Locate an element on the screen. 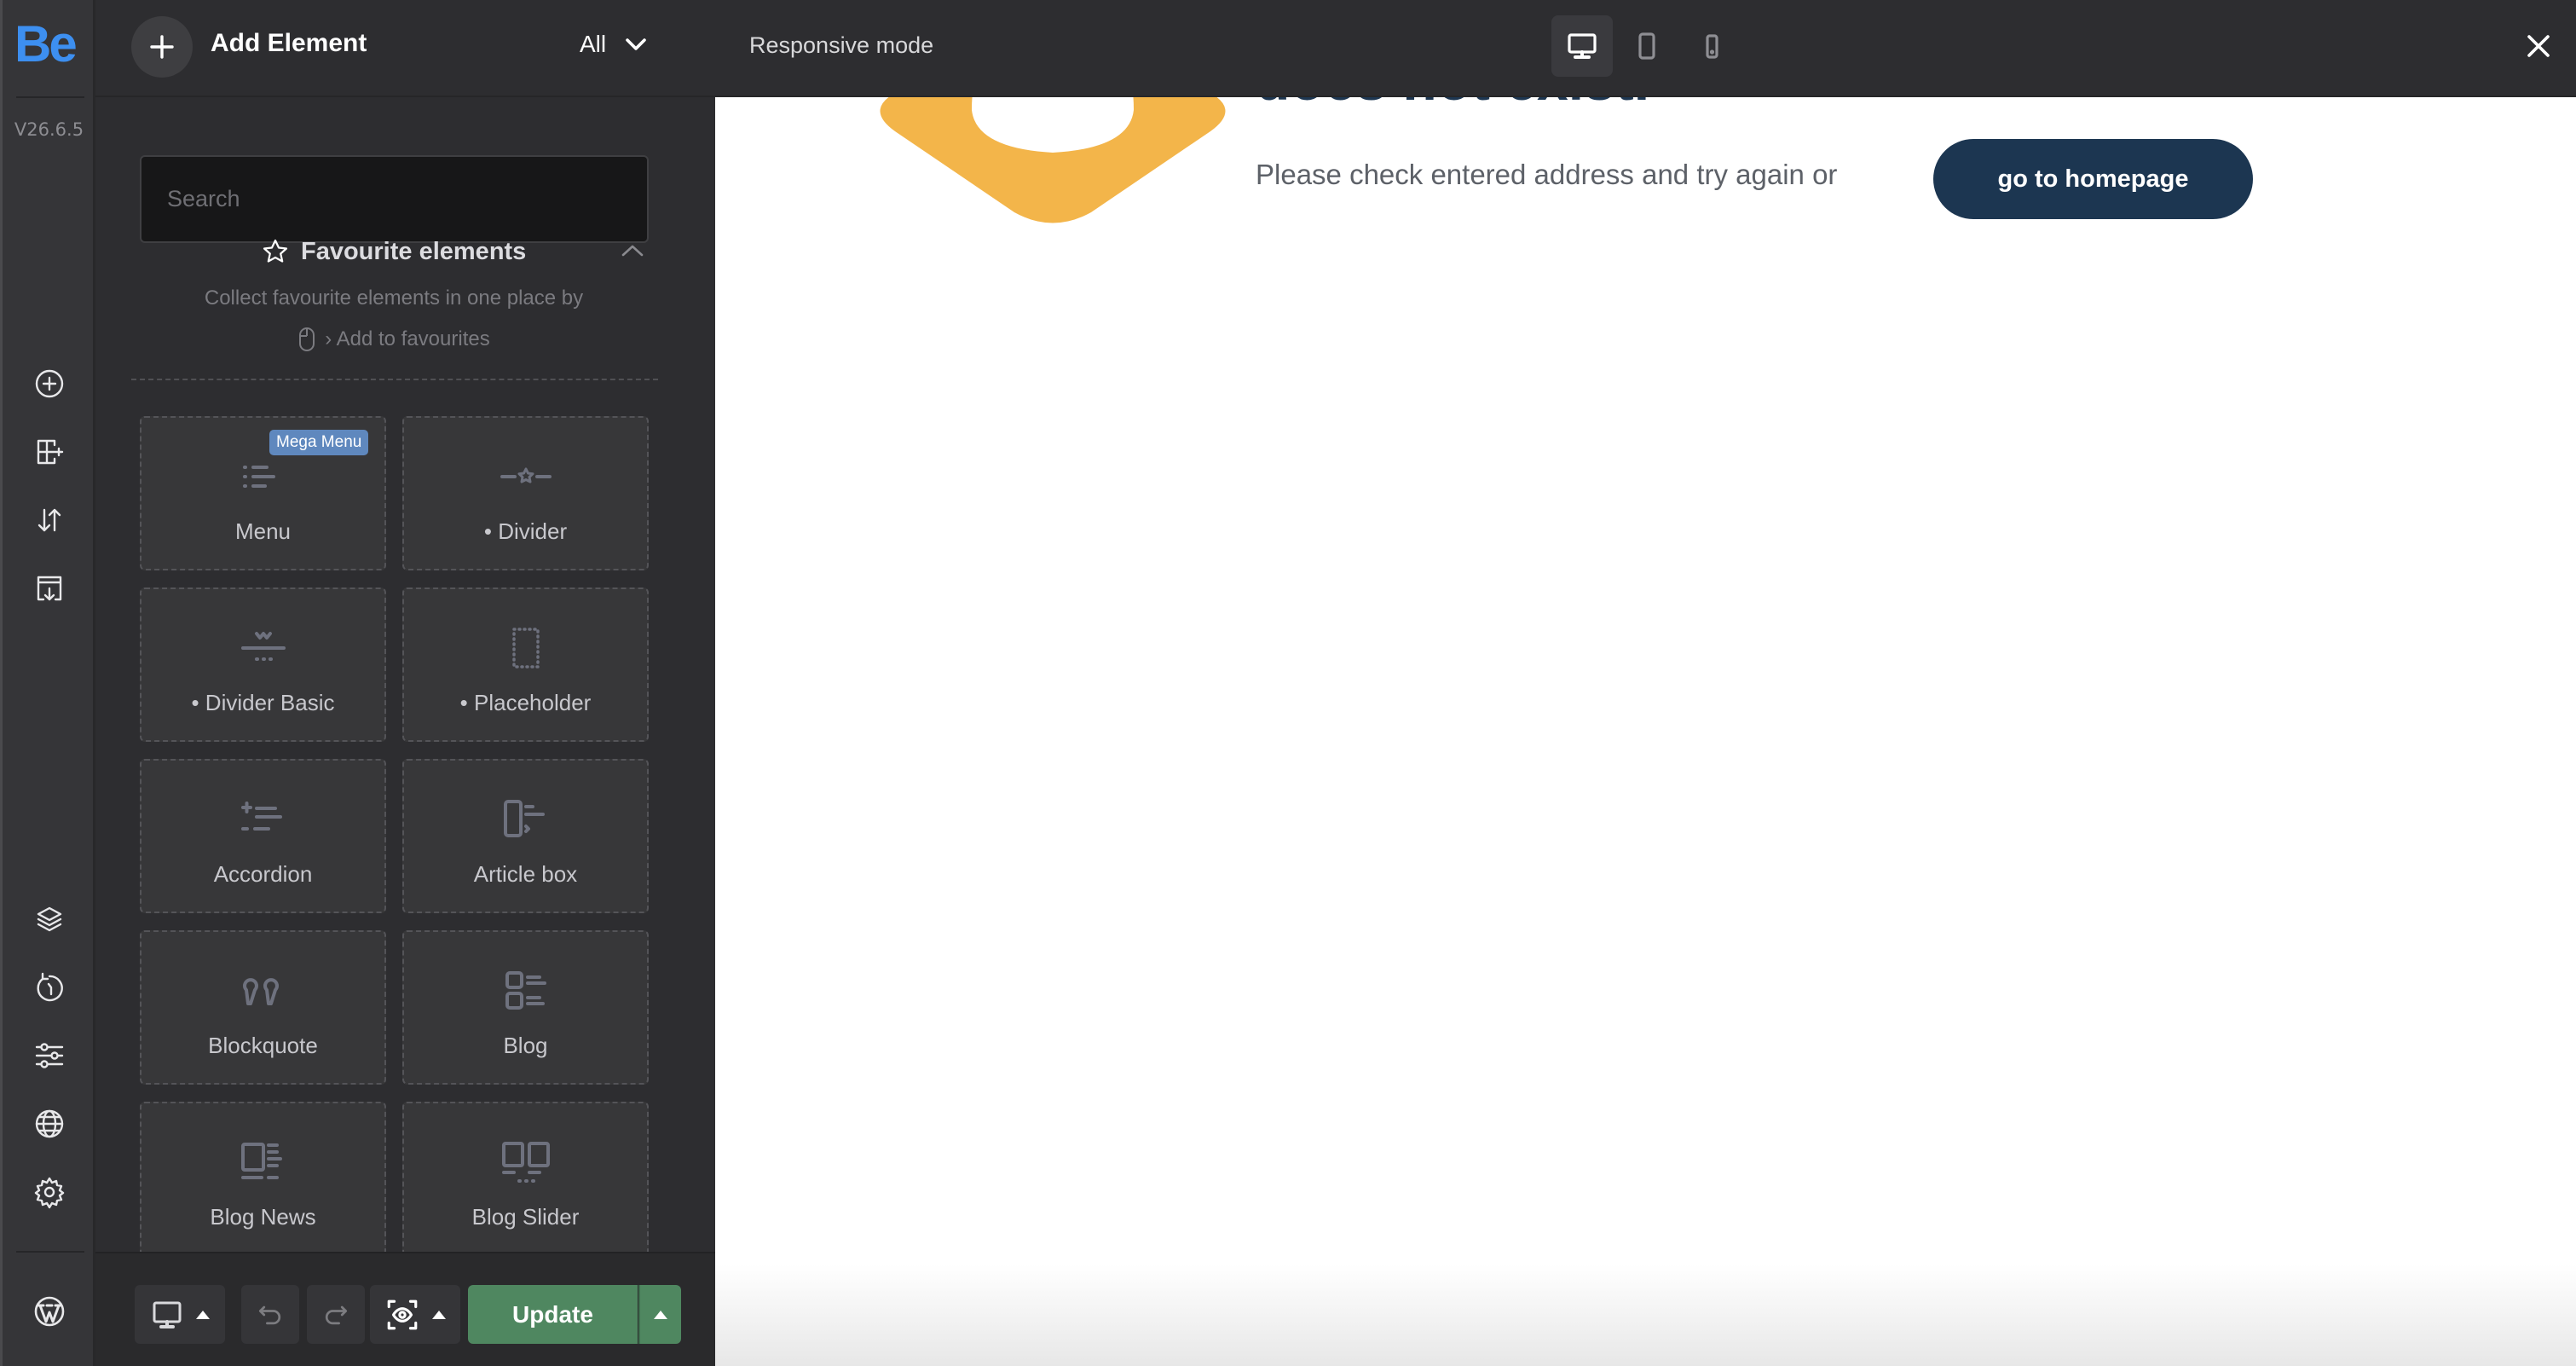  tablet-icon is located at coordinates (1646, 46).